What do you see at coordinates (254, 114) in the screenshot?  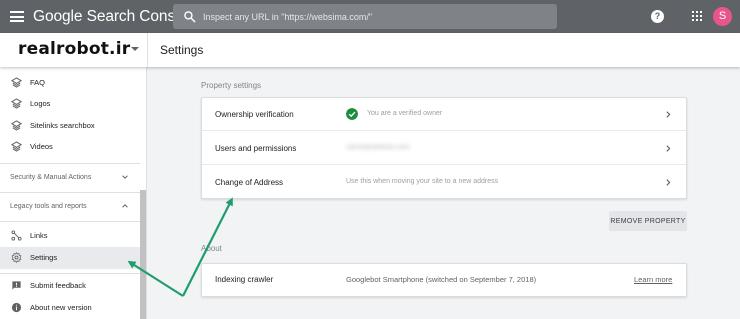 I see `row-title: Ownership verification` at bounding box center [254, 114].